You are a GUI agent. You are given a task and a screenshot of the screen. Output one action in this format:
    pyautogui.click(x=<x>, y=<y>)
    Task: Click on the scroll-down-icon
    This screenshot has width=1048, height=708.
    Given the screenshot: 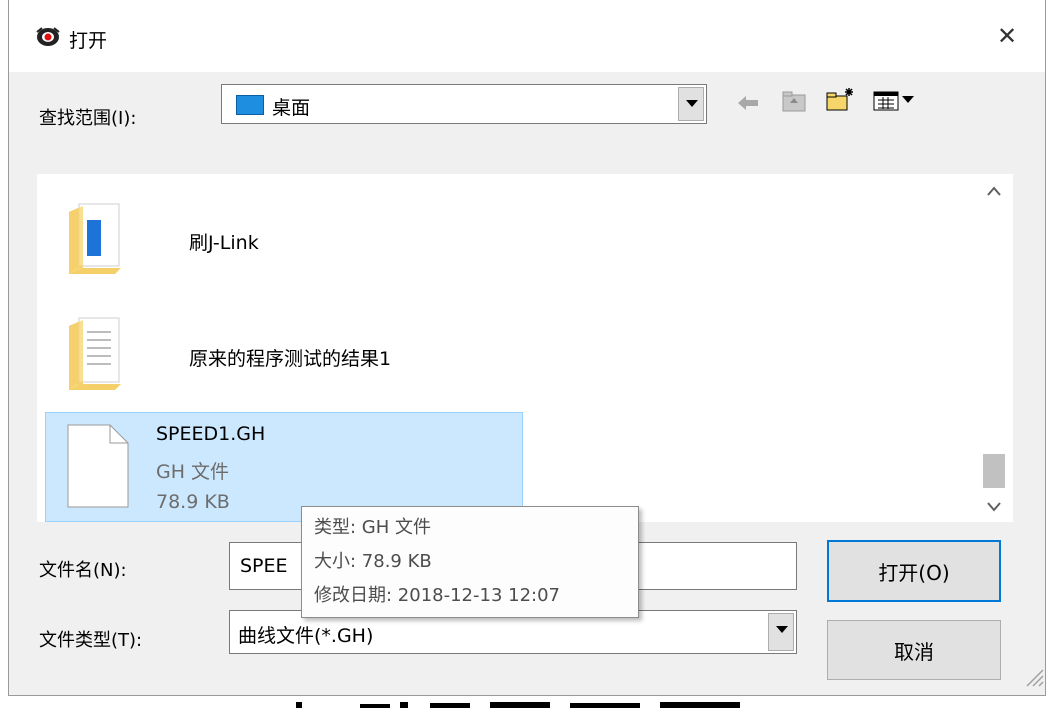 What is the action you would take?
    pyautogui.click(x=994, y=507)
    